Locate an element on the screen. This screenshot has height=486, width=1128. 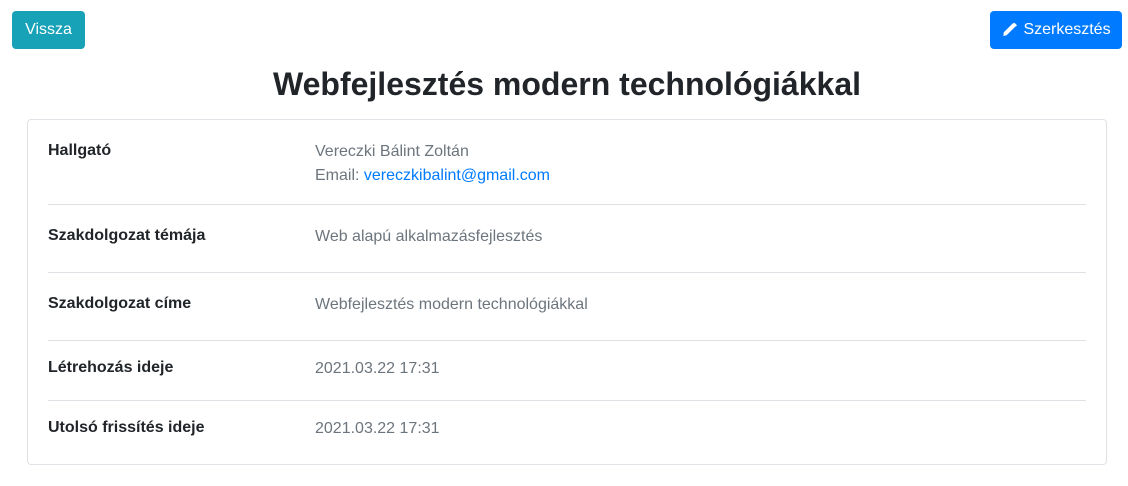
created-label: Létrehozás ideje is located at coordinates (111, 367).